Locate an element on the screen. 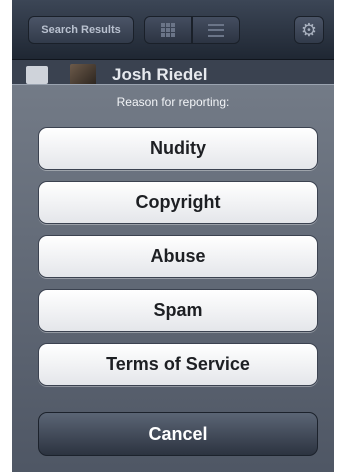  list-view-button is located at coordinates (216, 30).